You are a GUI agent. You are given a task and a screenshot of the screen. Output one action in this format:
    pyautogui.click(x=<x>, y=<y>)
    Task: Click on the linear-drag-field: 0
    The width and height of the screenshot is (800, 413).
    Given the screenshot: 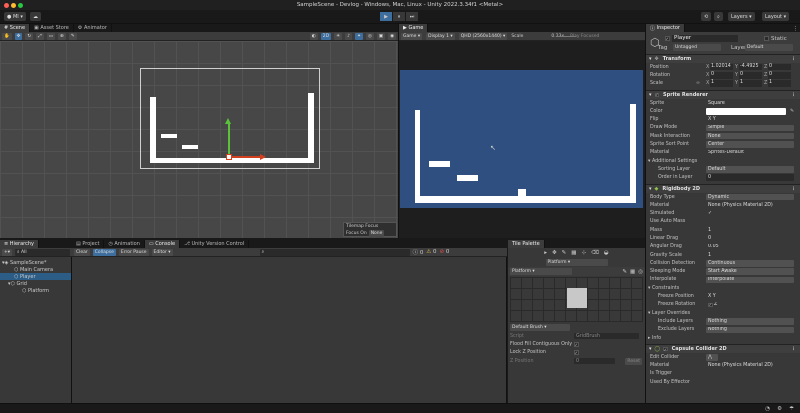 What is the action you would take?
    pyautogui.click(x=750, y=238)
    